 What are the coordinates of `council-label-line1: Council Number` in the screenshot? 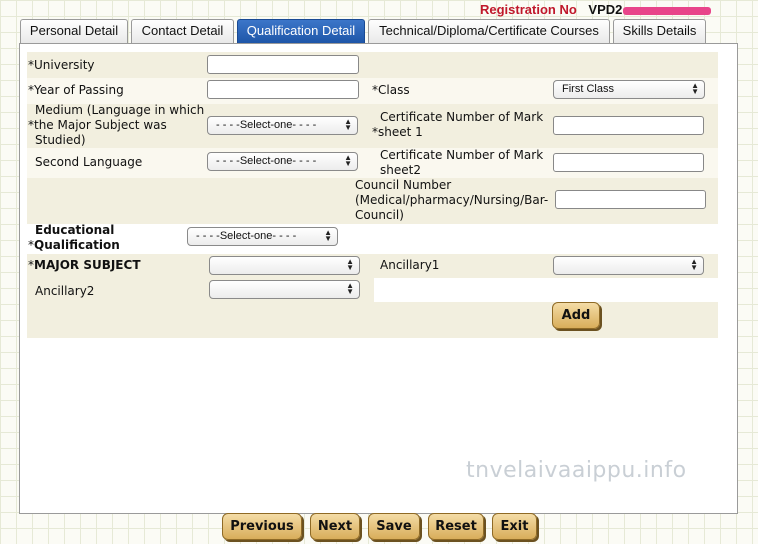 It's located at (403, 185).